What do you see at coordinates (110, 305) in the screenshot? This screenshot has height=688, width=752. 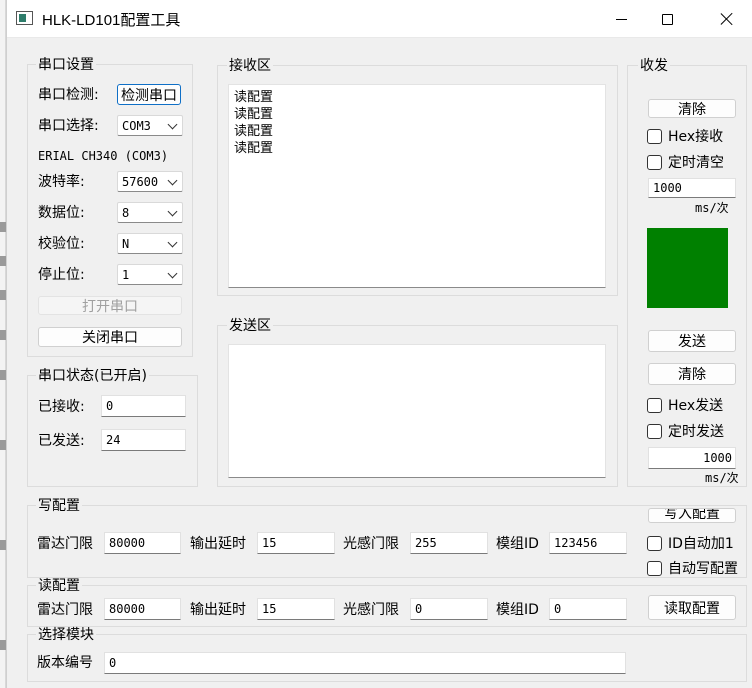 I see `open-port-button: 打开串口` at bounding box center [110, 305].